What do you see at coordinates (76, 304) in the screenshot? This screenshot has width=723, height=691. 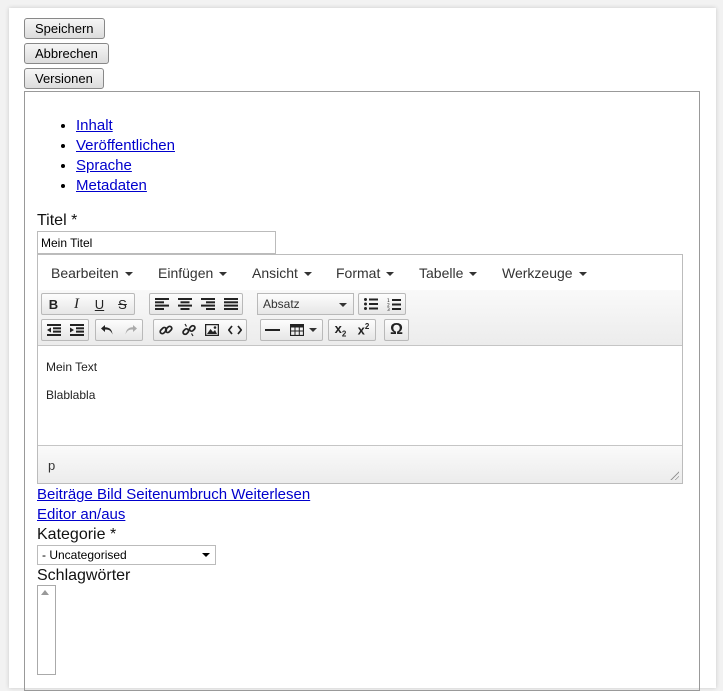 I see `italic-icon: I` at bounding box center [76, 304].